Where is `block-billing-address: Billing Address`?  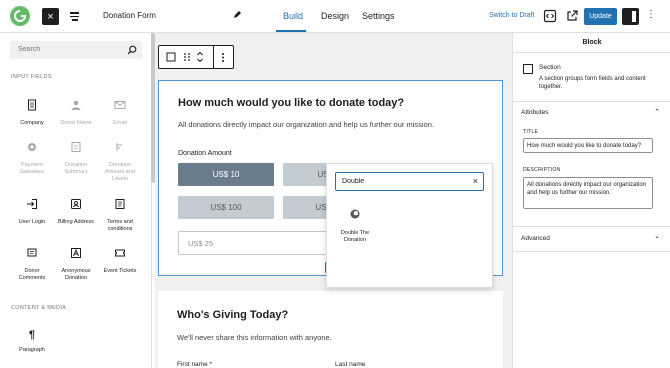 block-billing-address: Billing Address is located at coordinates (76, 212).